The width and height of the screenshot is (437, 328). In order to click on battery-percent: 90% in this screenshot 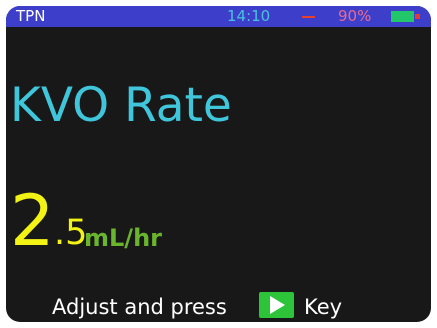, I will do `click(355, 16)`.